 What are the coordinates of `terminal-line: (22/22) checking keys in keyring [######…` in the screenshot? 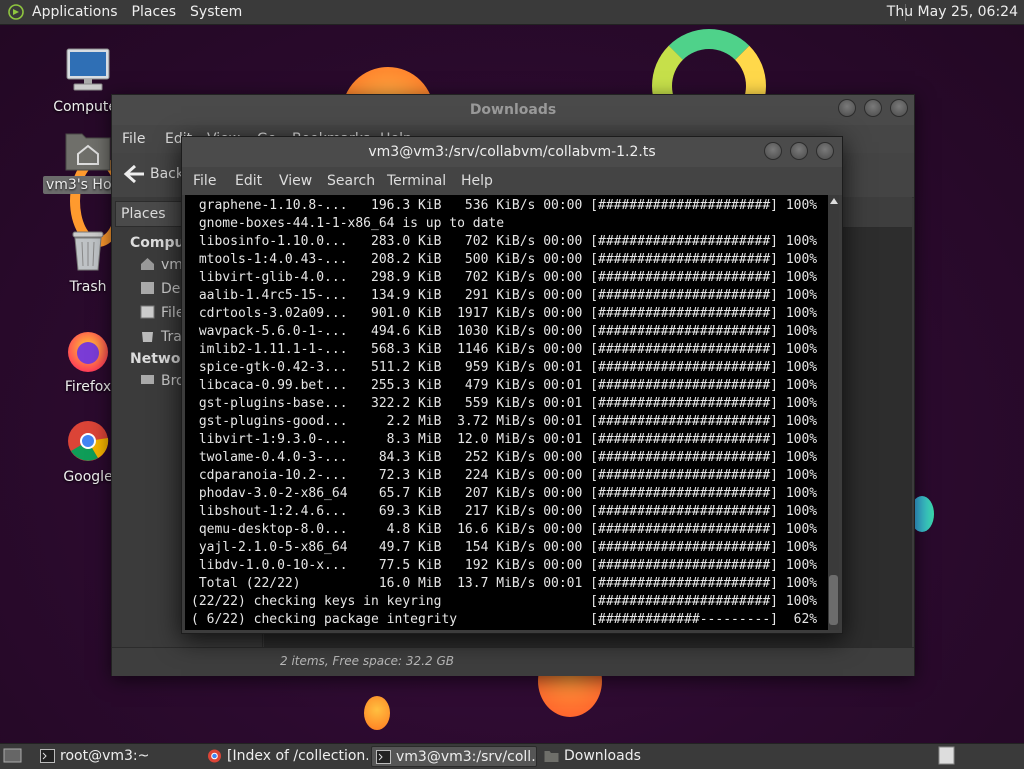 It's located at (504, 601).